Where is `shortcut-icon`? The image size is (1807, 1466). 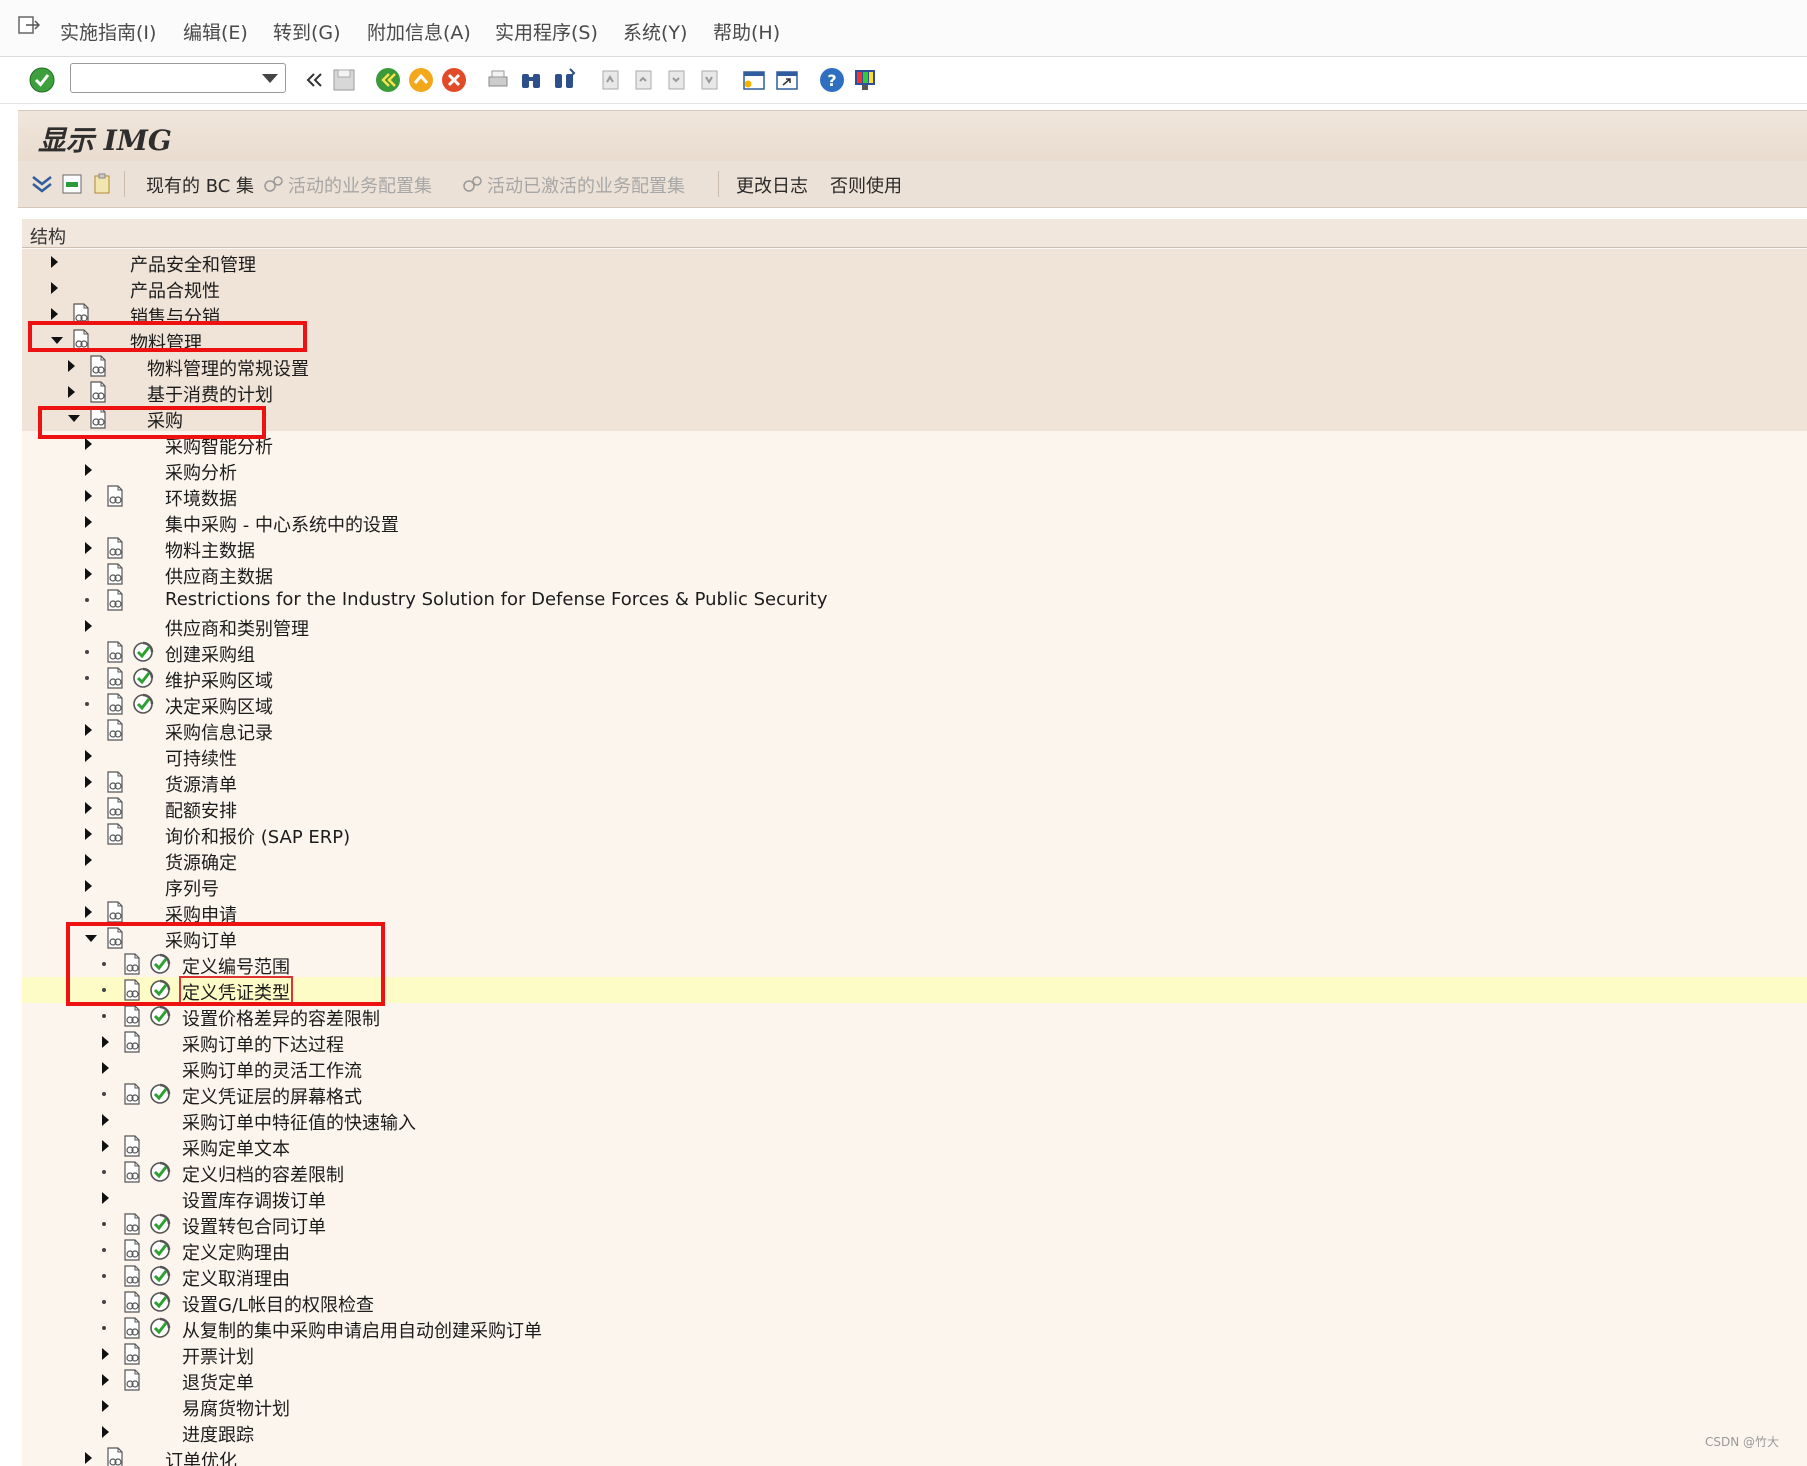
shortcut-icon is located at coordinates (787, 80).